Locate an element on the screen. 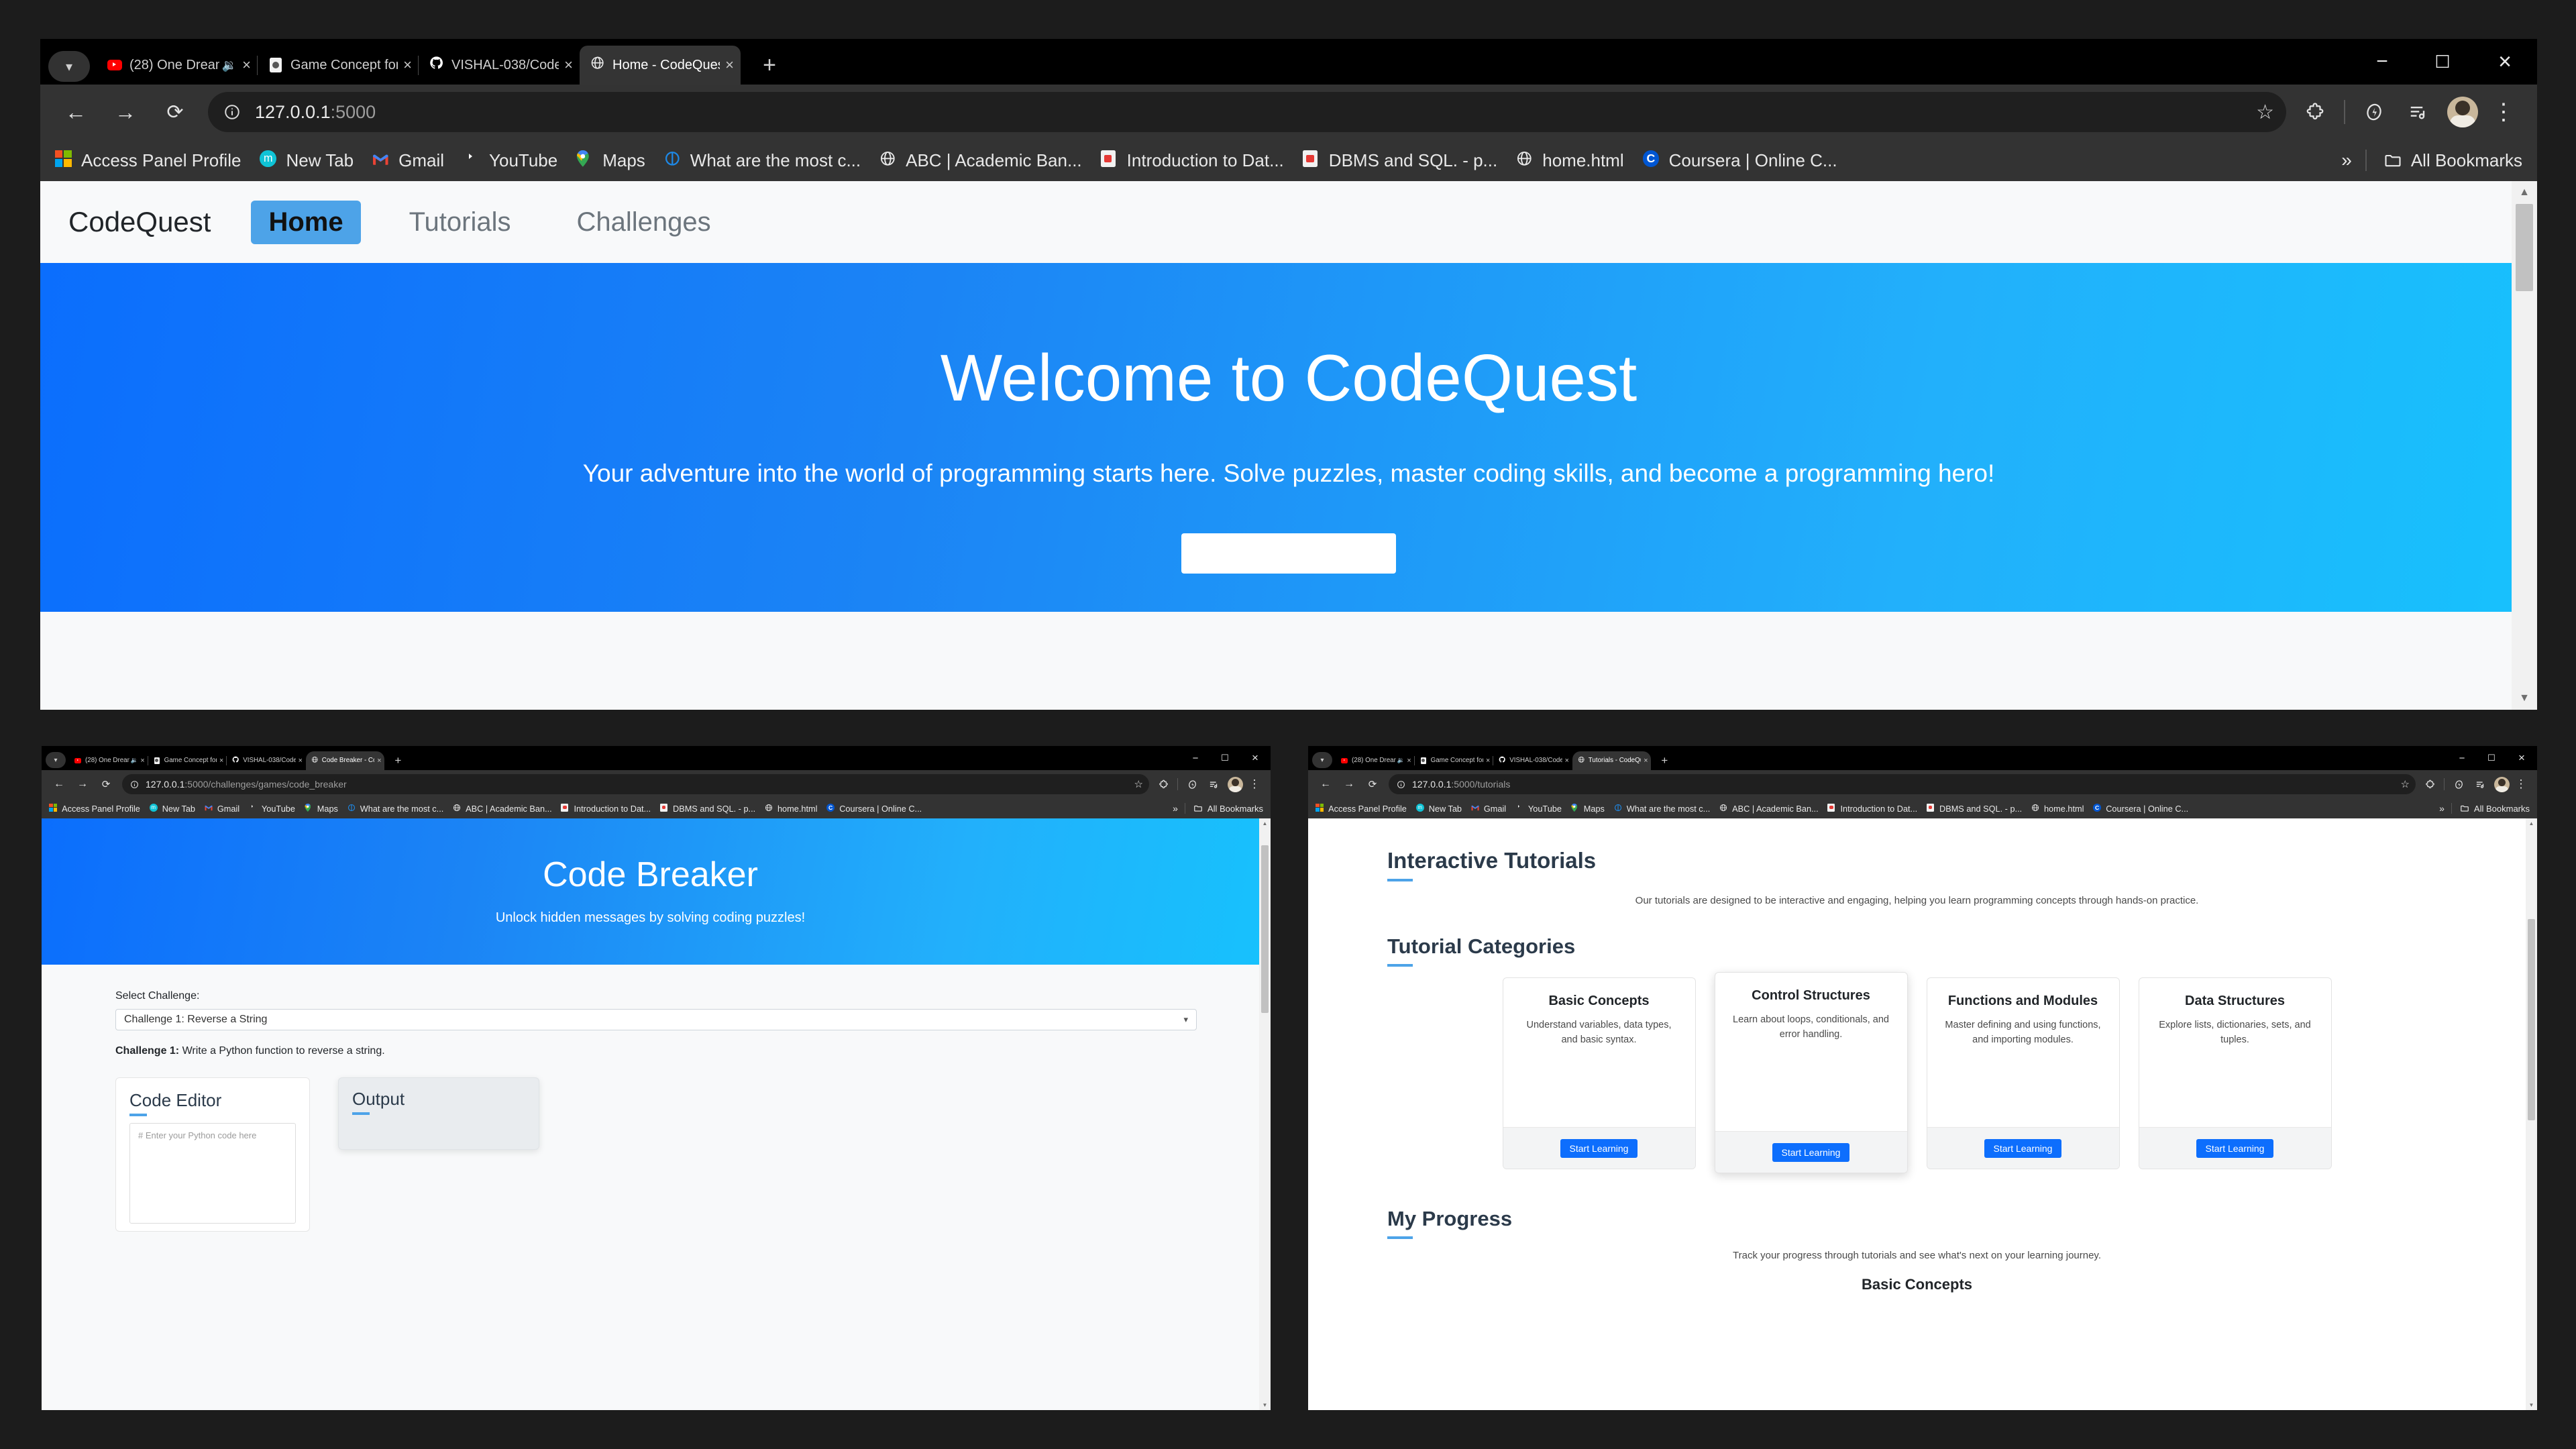 This screenshot has width=2576, height=1449. browser-tab: Home - CodeQuest × is located at coordinates (660, 65).